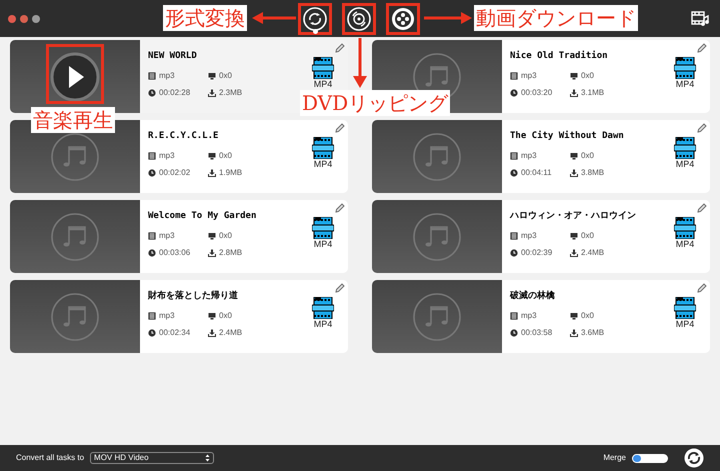 This screenshot has height=471, width=720. I want to click on task-title: The City Without Dawn, so click(567, 136).